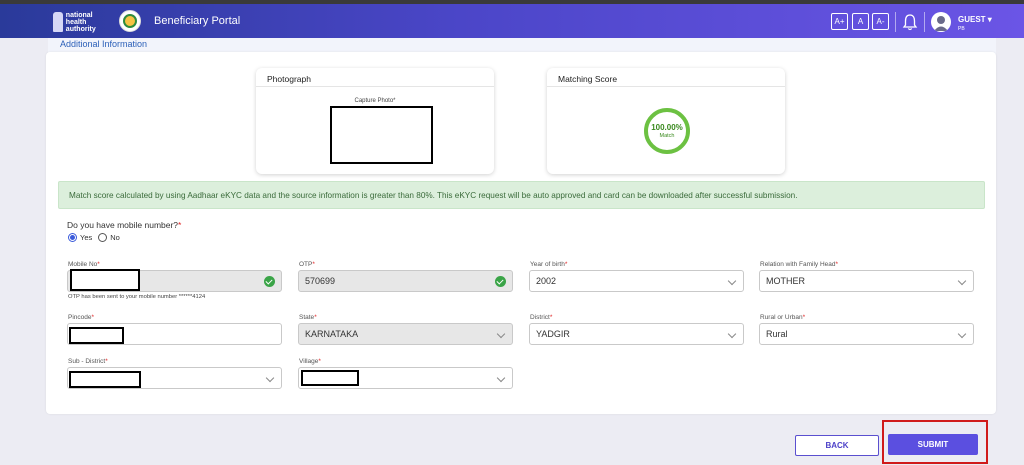 This screenshot has height=465, width=1024. Describe the element at coordinates (96, 335) in the screenshot. I see `redacted-pincode` at that location.